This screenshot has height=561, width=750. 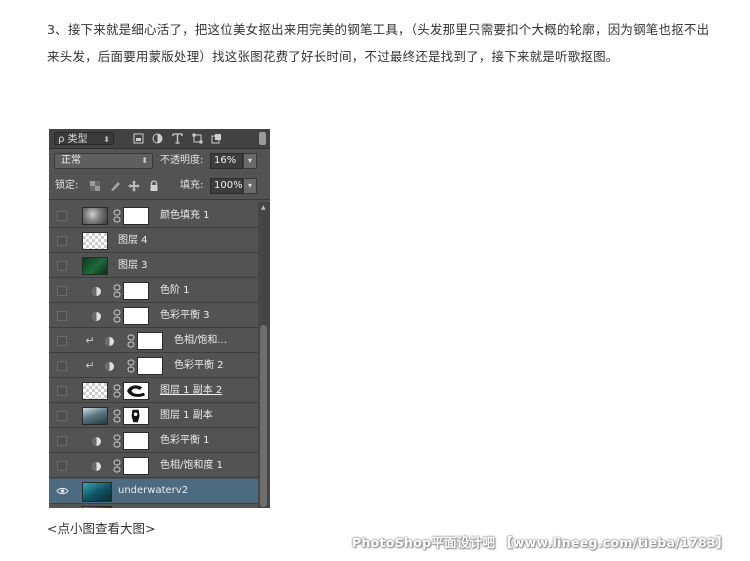 What do you see at coordinates (216, 138) in the screenshot?
I see `smart-object-filter-icon` at bounding box center [216, 138].